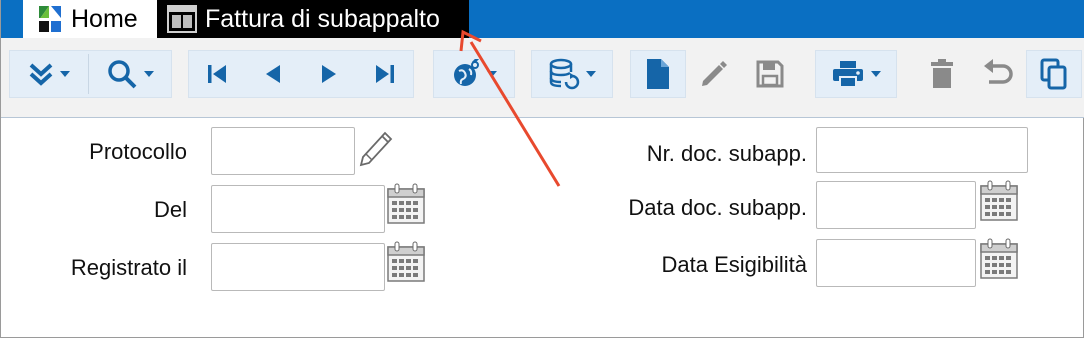 This screenshot has height=338, width=1084. I want to click on print-icon, so click(848, 74).